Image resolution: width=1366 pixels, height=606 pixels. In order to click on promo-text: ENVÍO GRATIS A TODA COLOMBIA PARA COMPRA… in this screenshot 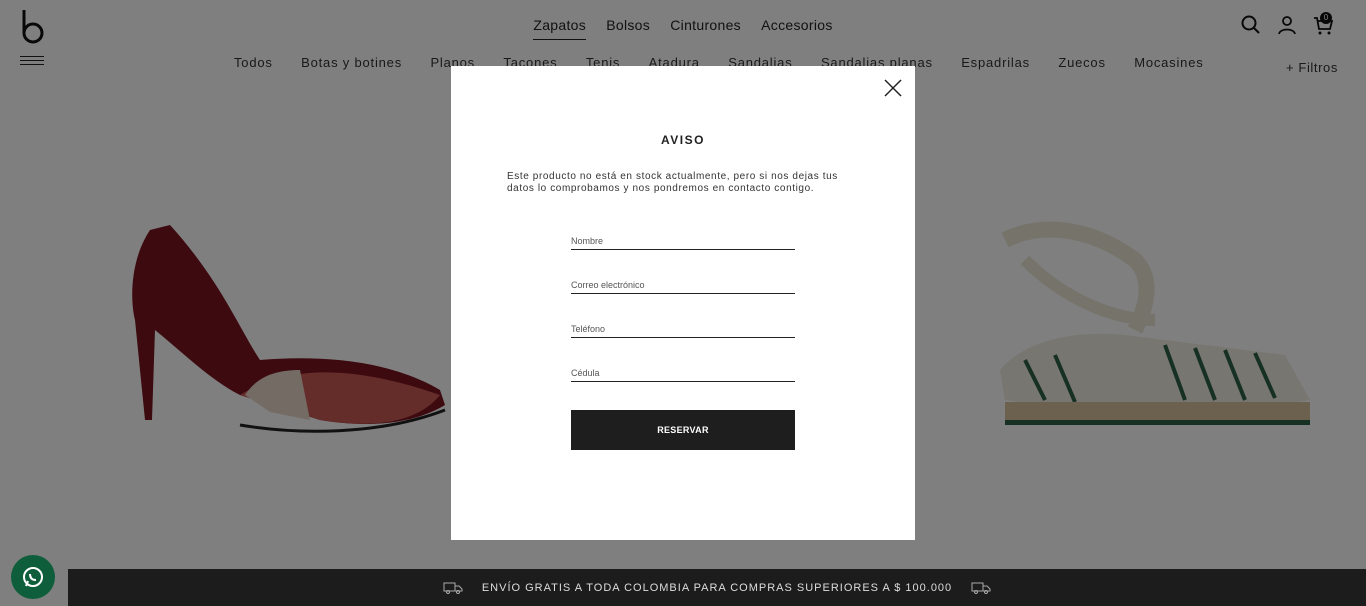, I will do `click(717, 587)`.